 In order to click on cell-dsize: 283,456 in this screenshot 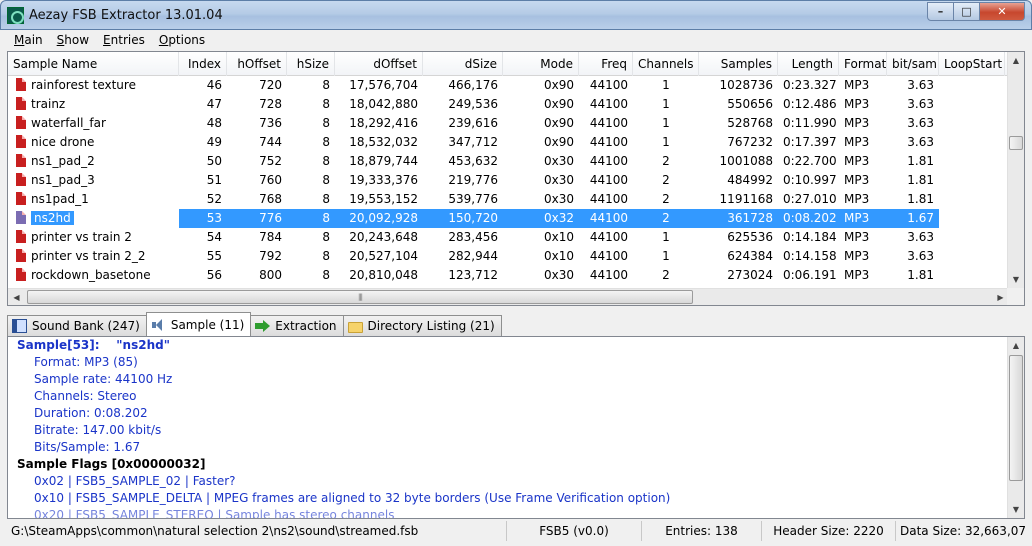, I will do `click(473, 237)`.